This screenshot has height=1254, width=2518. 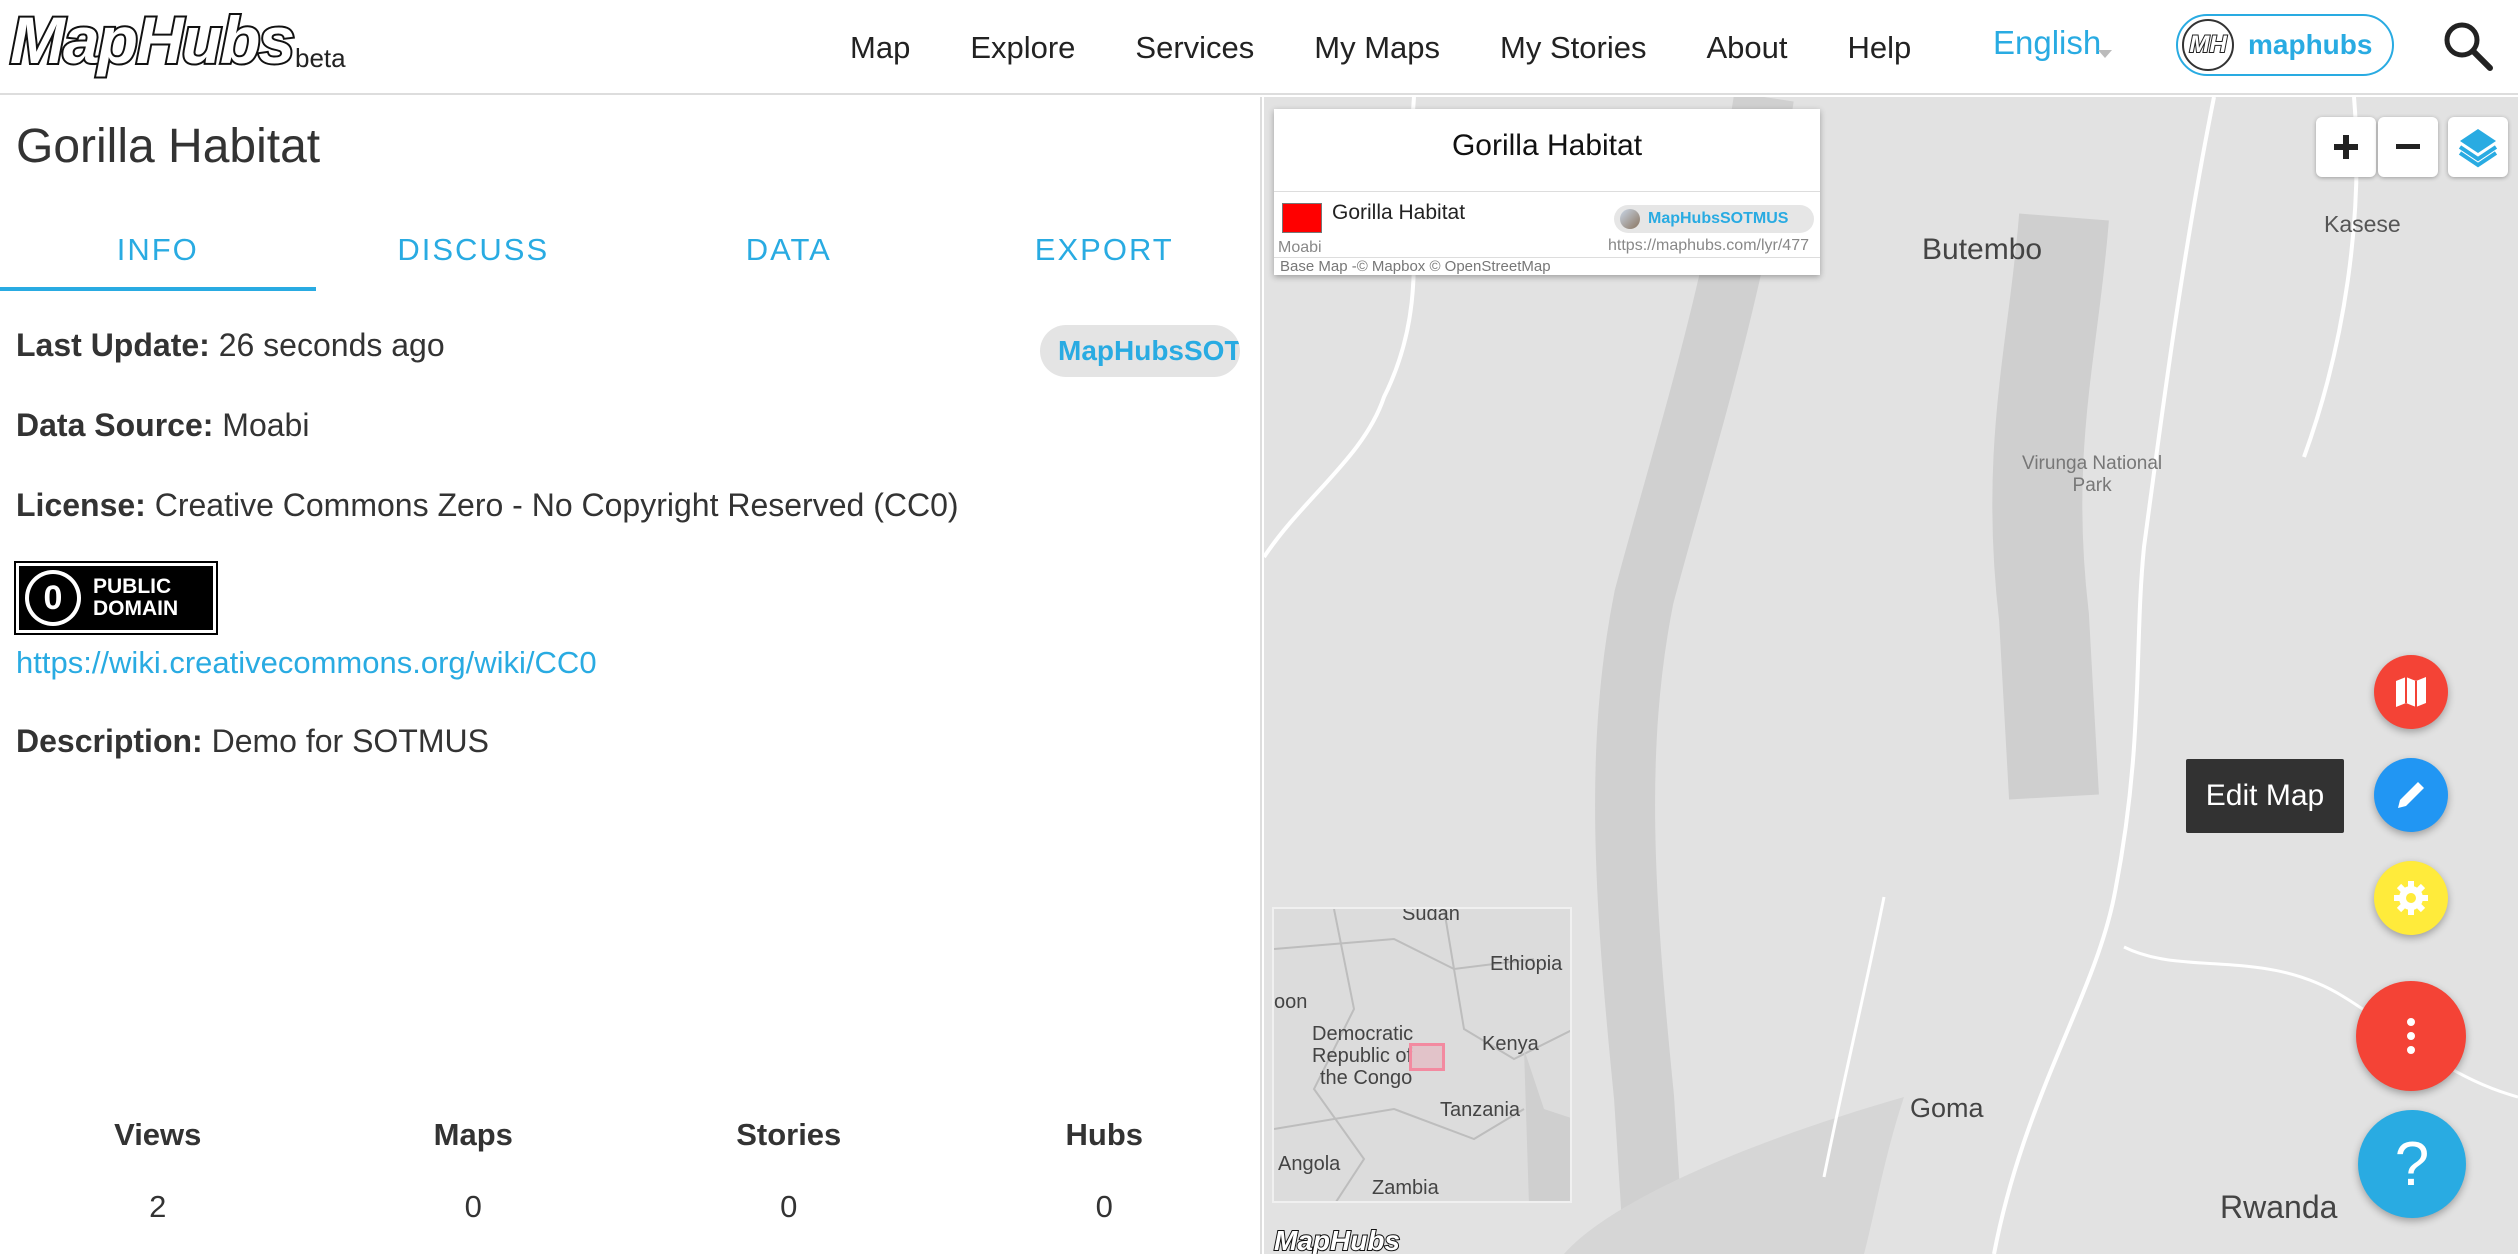 What do you see at coordinates (880, 48) in the screenshot?
I see `nav-map: Map` at bounding box center [880, 48].